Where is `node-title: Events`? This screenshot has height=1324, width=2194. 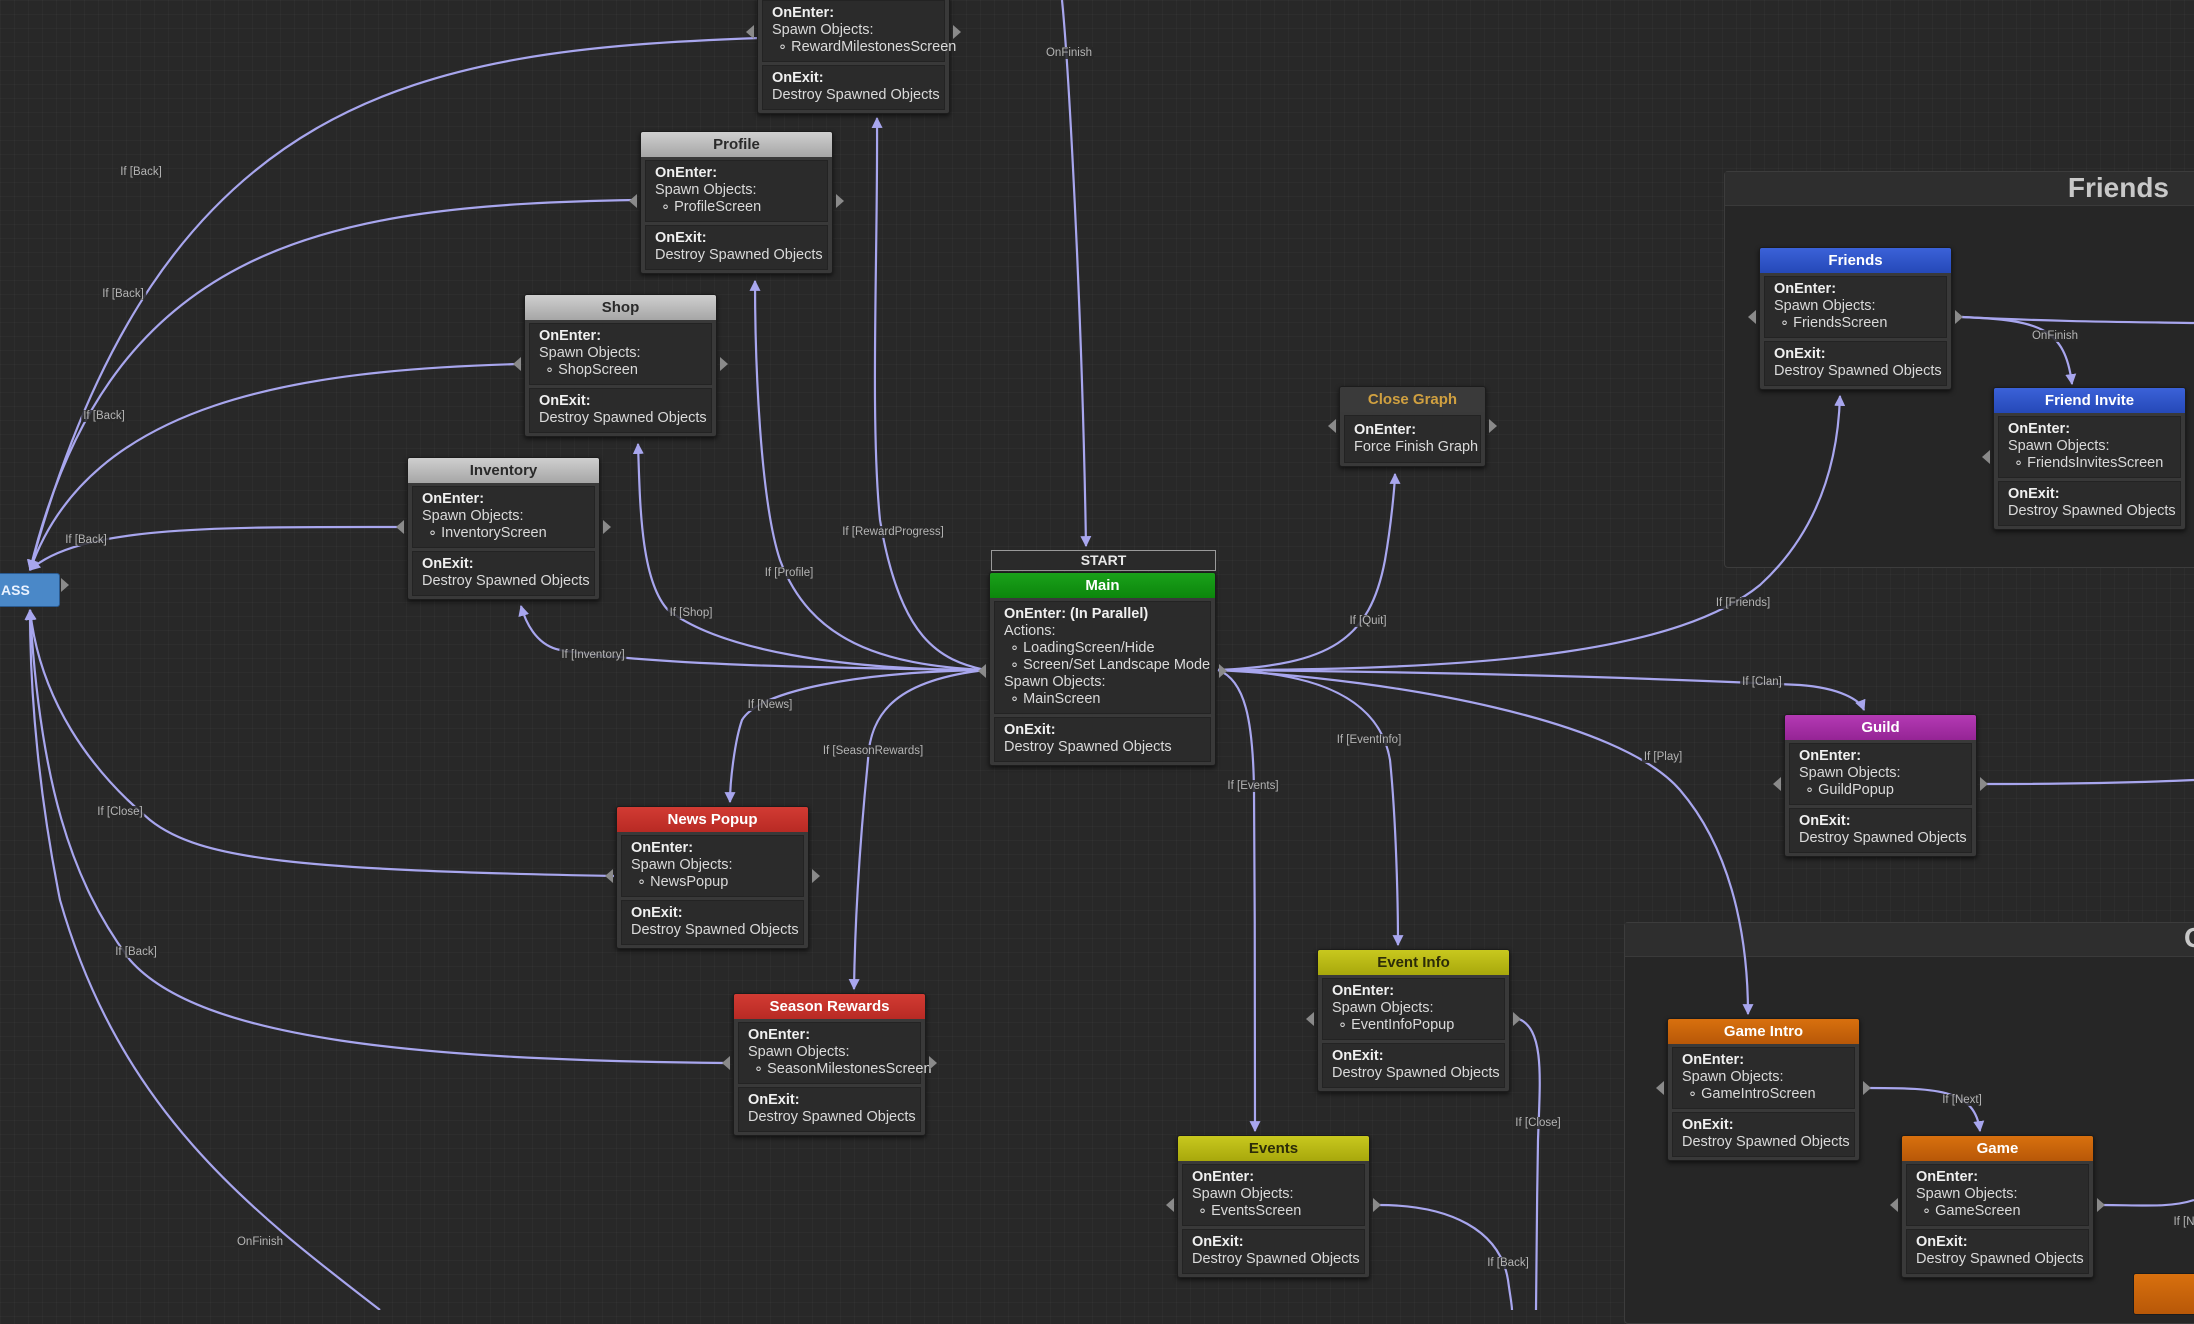
node-title: Events is located at coordinates (1273, 1148).